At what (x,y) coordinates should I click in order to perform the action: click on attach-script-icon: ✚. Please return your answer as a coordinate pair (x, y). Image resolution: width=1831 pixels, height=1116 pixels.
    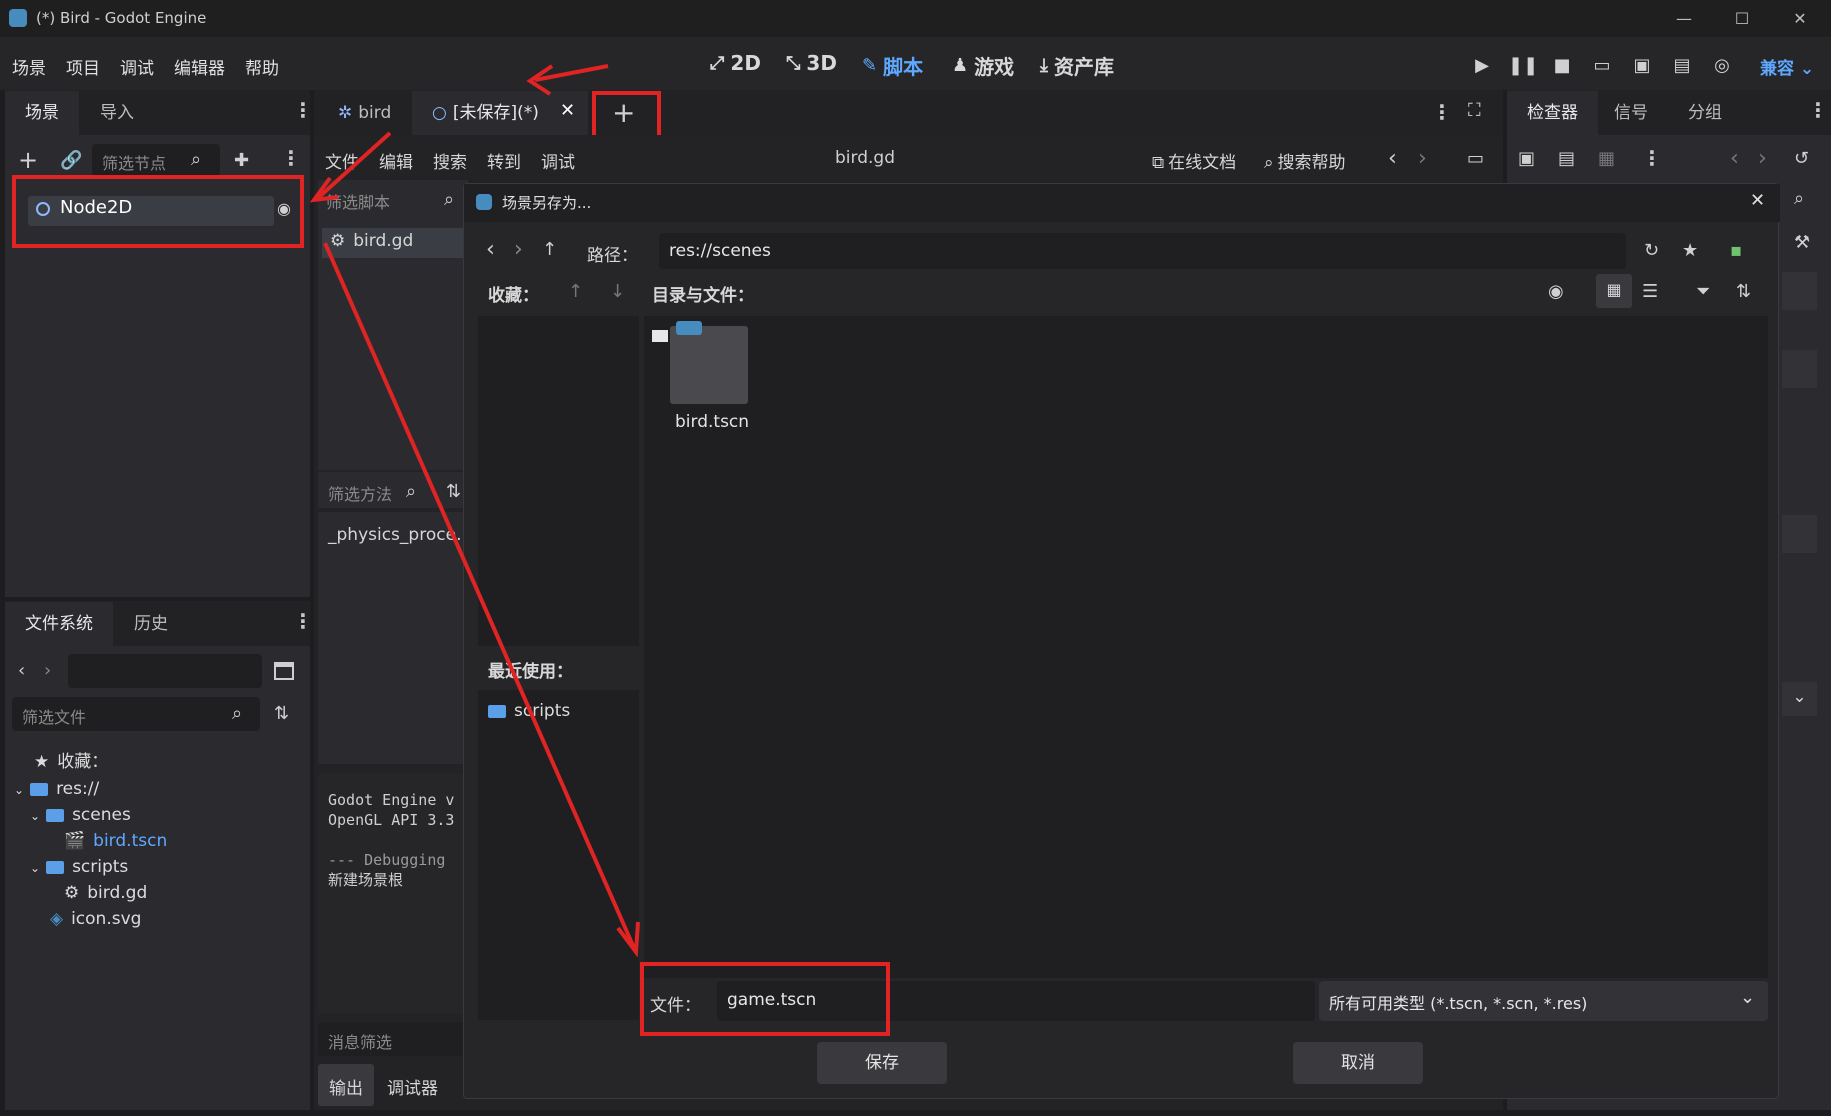
    Looking at the image, I should click on (241, 160).